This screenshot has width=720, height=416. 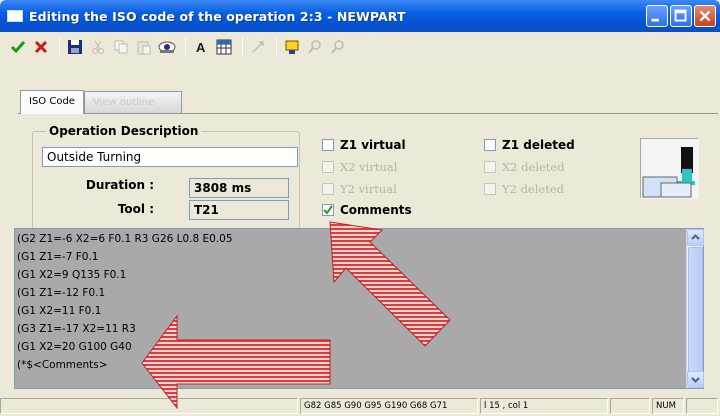 I want to click on x2-virtual-checkbox: X2 virtual, so click(x=359, y=167).